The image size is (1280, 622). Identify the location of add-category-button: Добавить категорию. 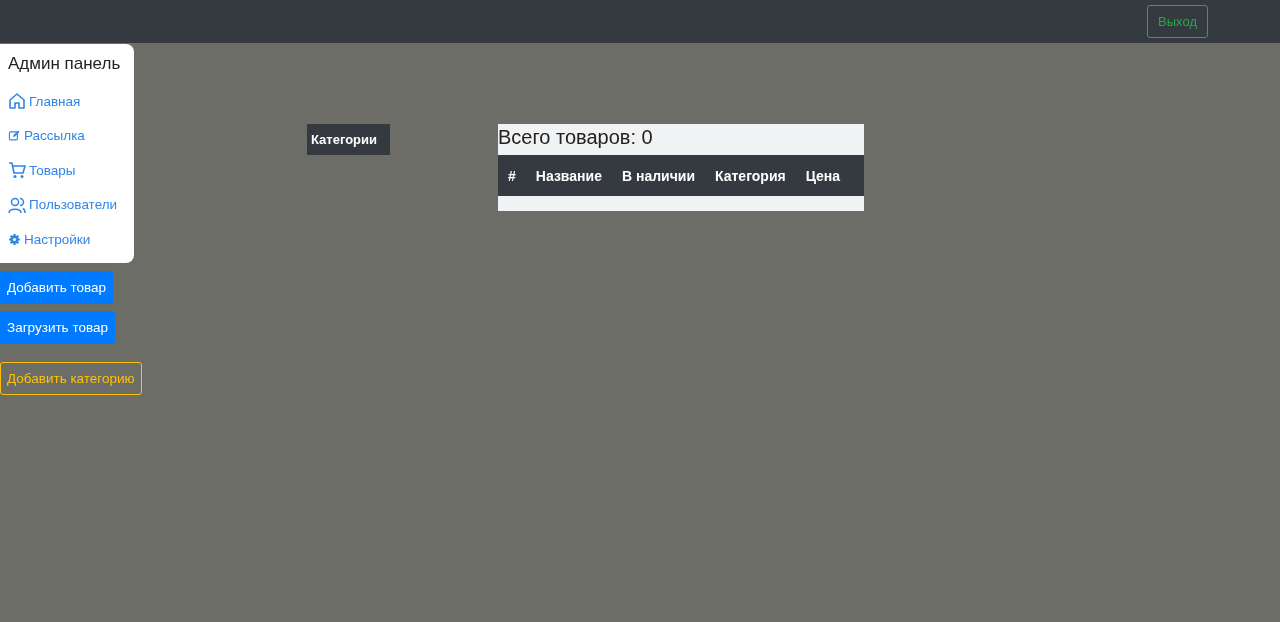
(71, 378).